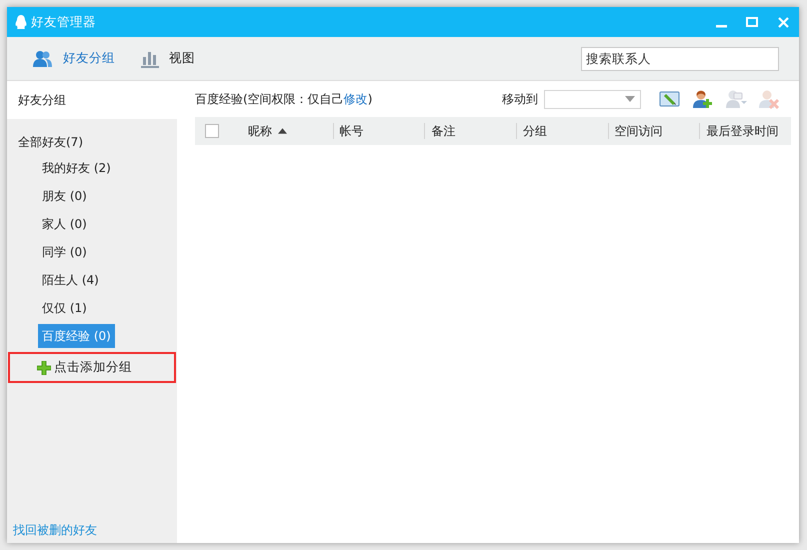 The width and height of the screenshot is (807, 550). I want to click on caret-icon, so click(630, 99).